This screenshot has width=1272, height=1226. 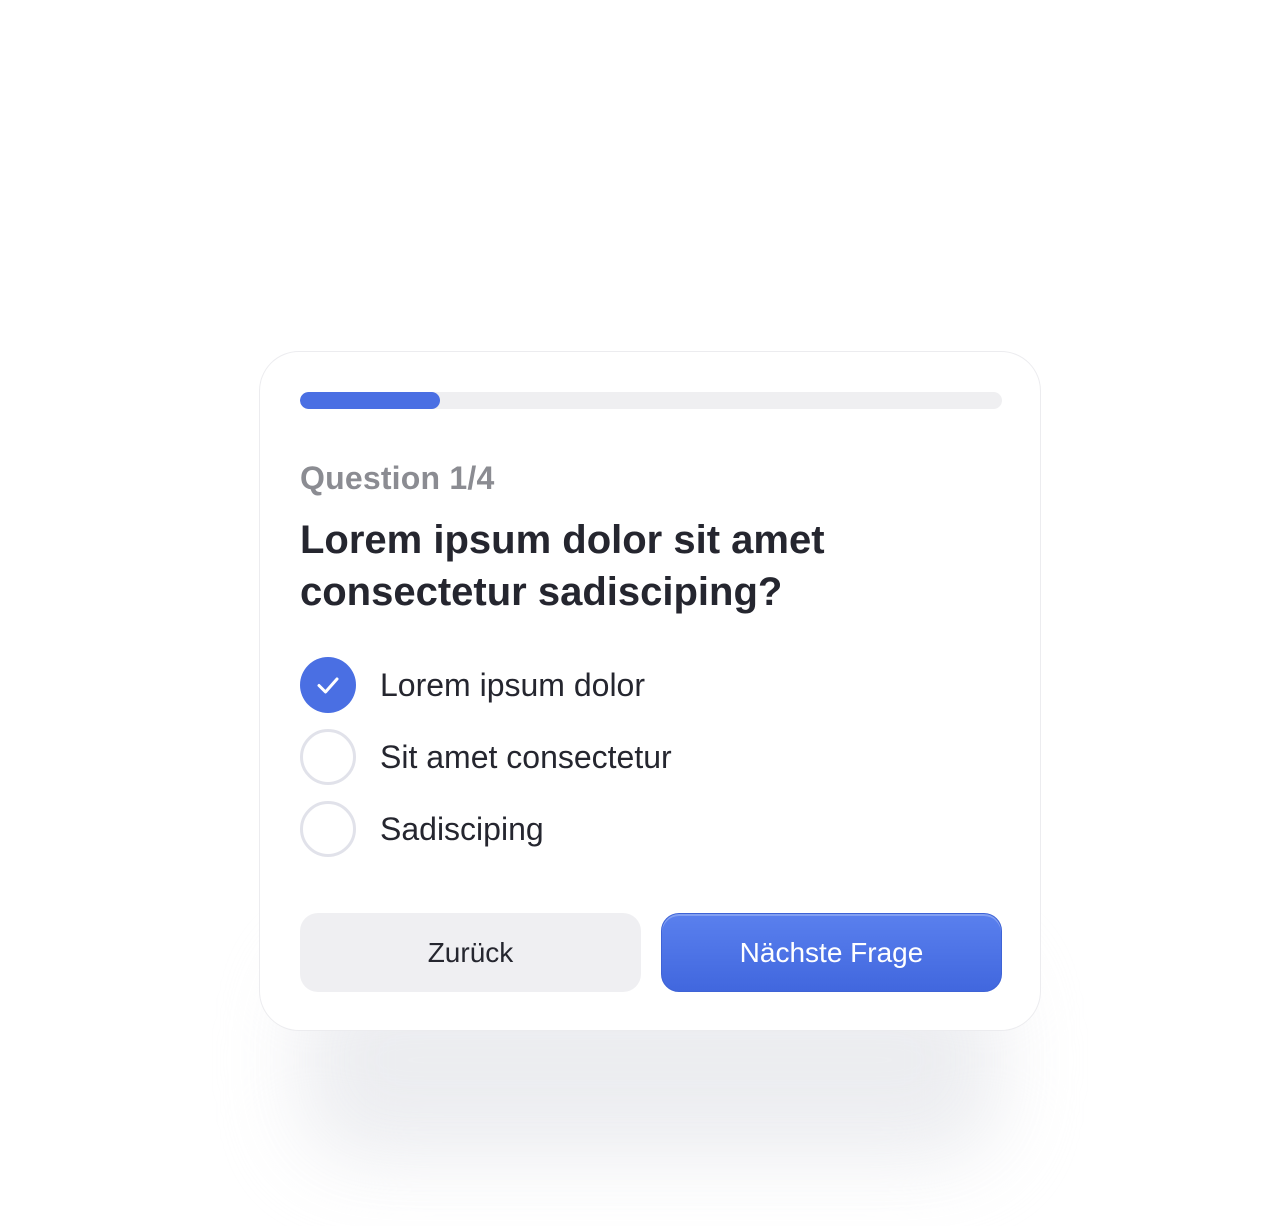 I want to click on question-counter: Question 1/4, so click(x=397, y=478).